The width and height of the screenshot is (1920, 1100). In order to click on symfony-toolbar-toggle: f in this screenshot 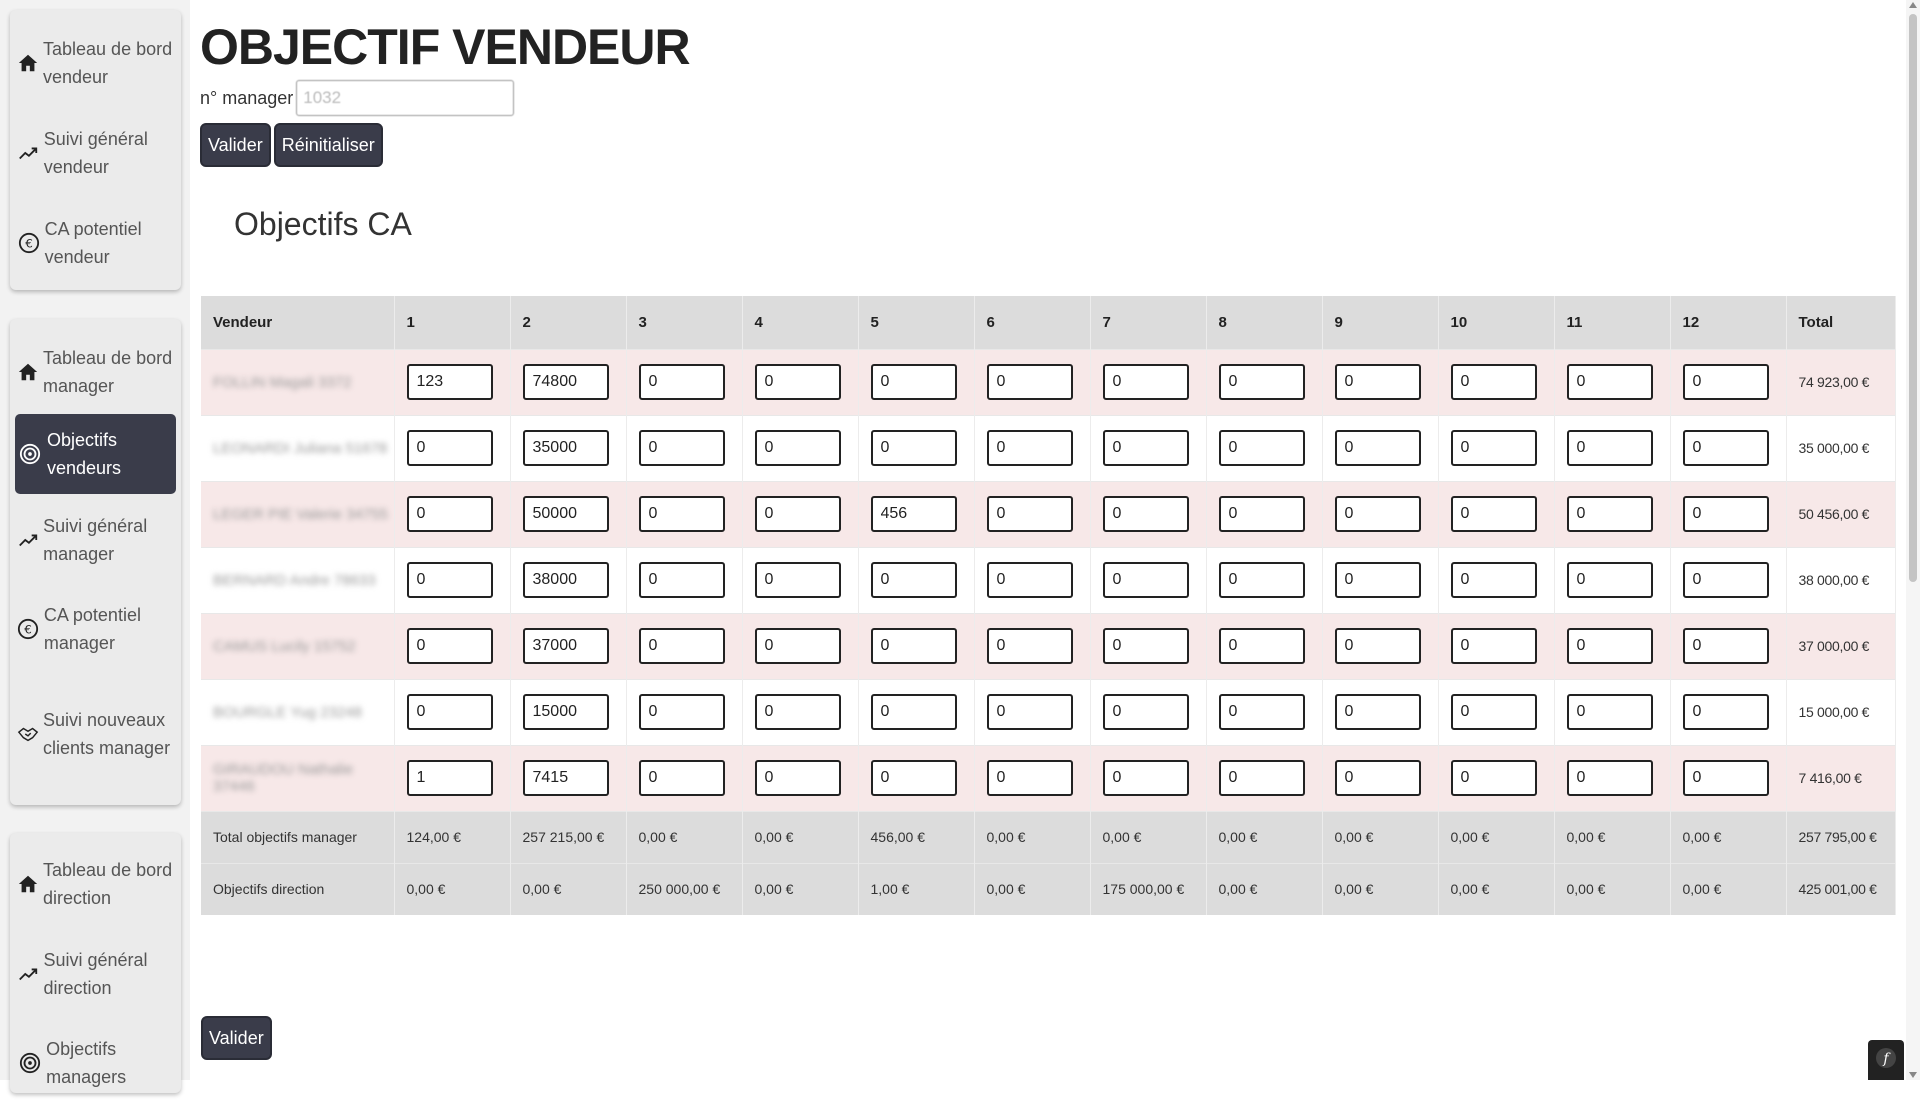, I will do `click(1886, 1060)`.